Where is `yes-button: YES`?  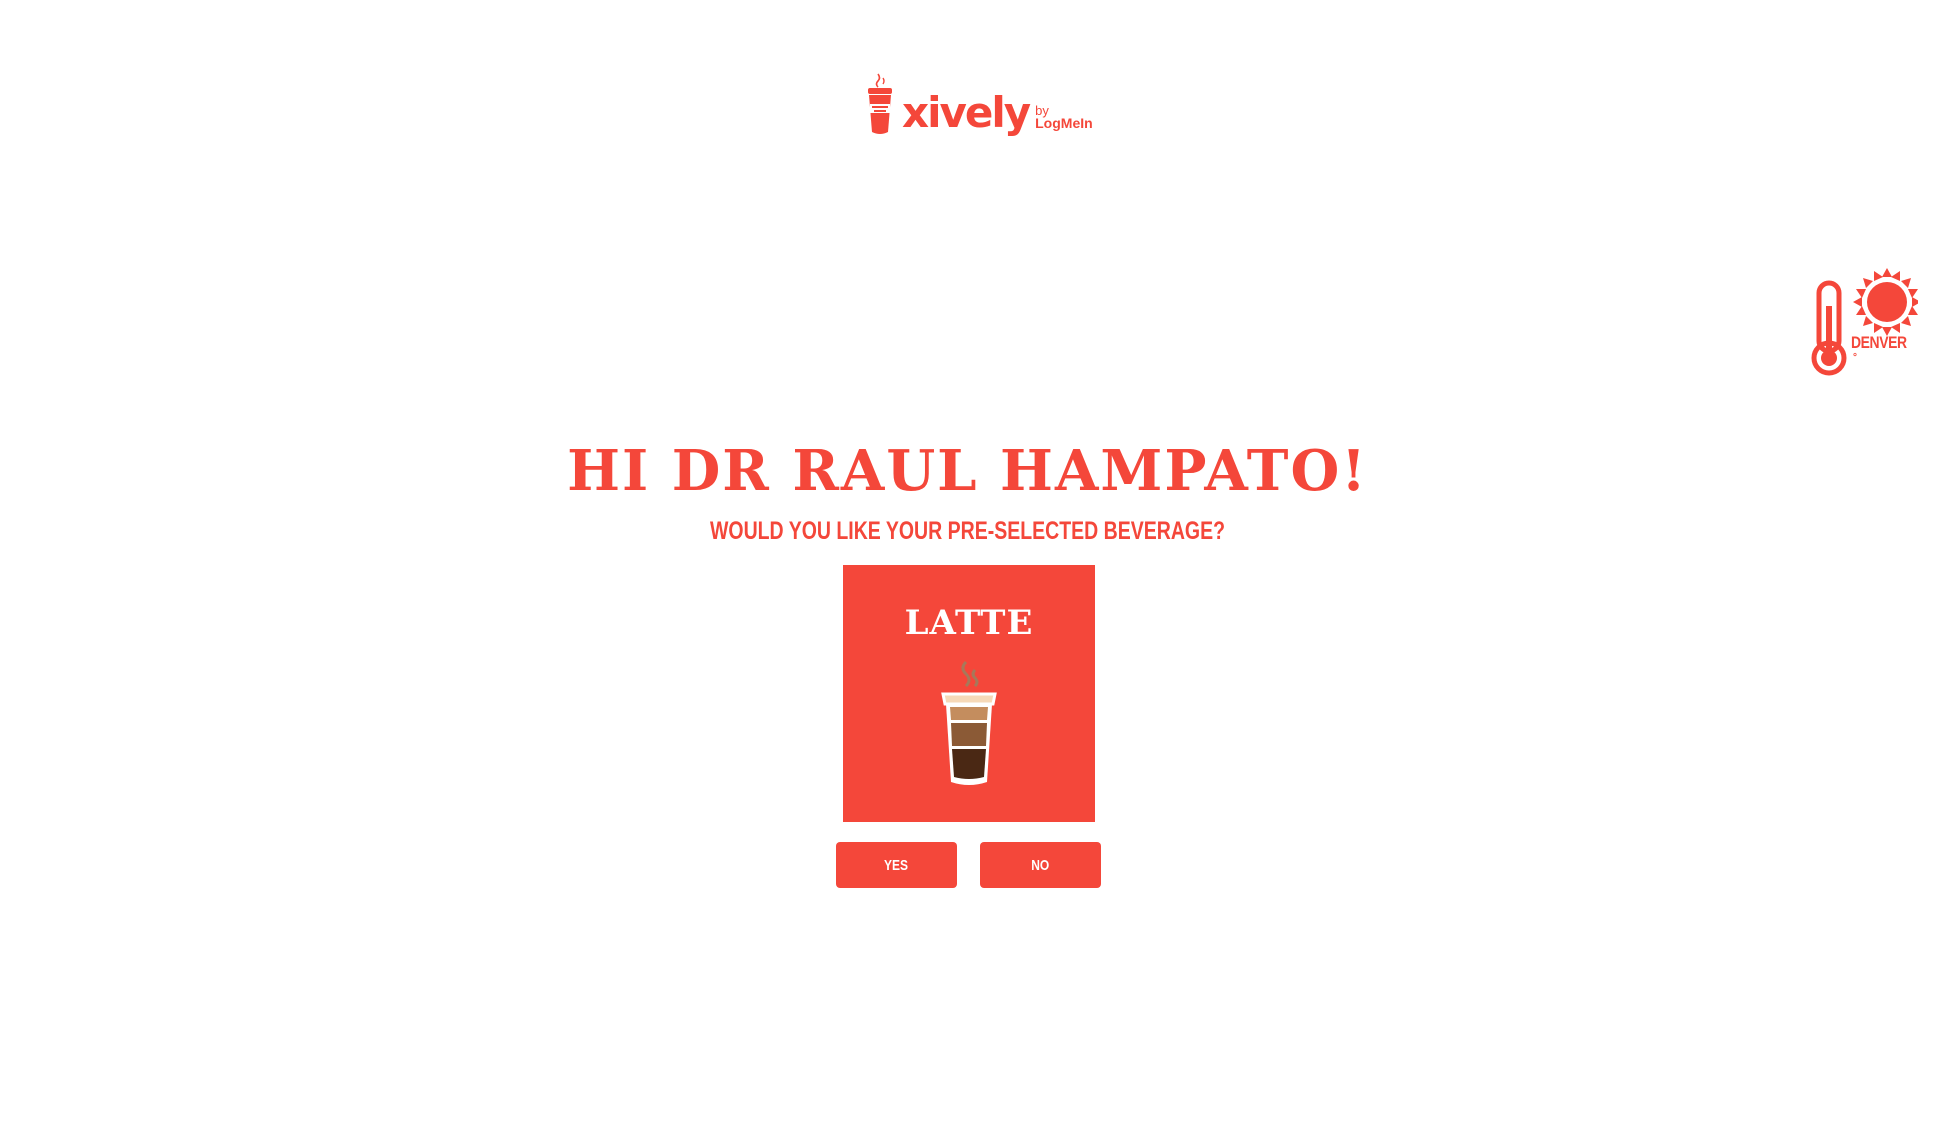
yes-button: YES is located at coordinates (896, 865).